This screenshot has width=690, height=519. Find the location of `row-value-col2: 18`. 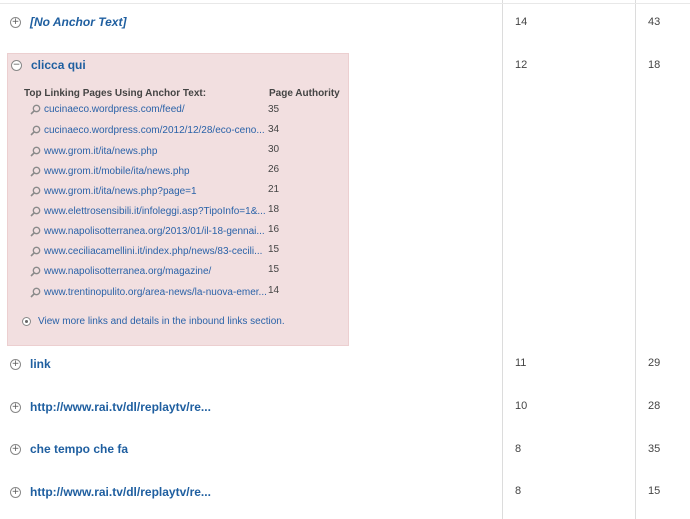

row-value-col2: 18 is located at coordinates (654, 65).